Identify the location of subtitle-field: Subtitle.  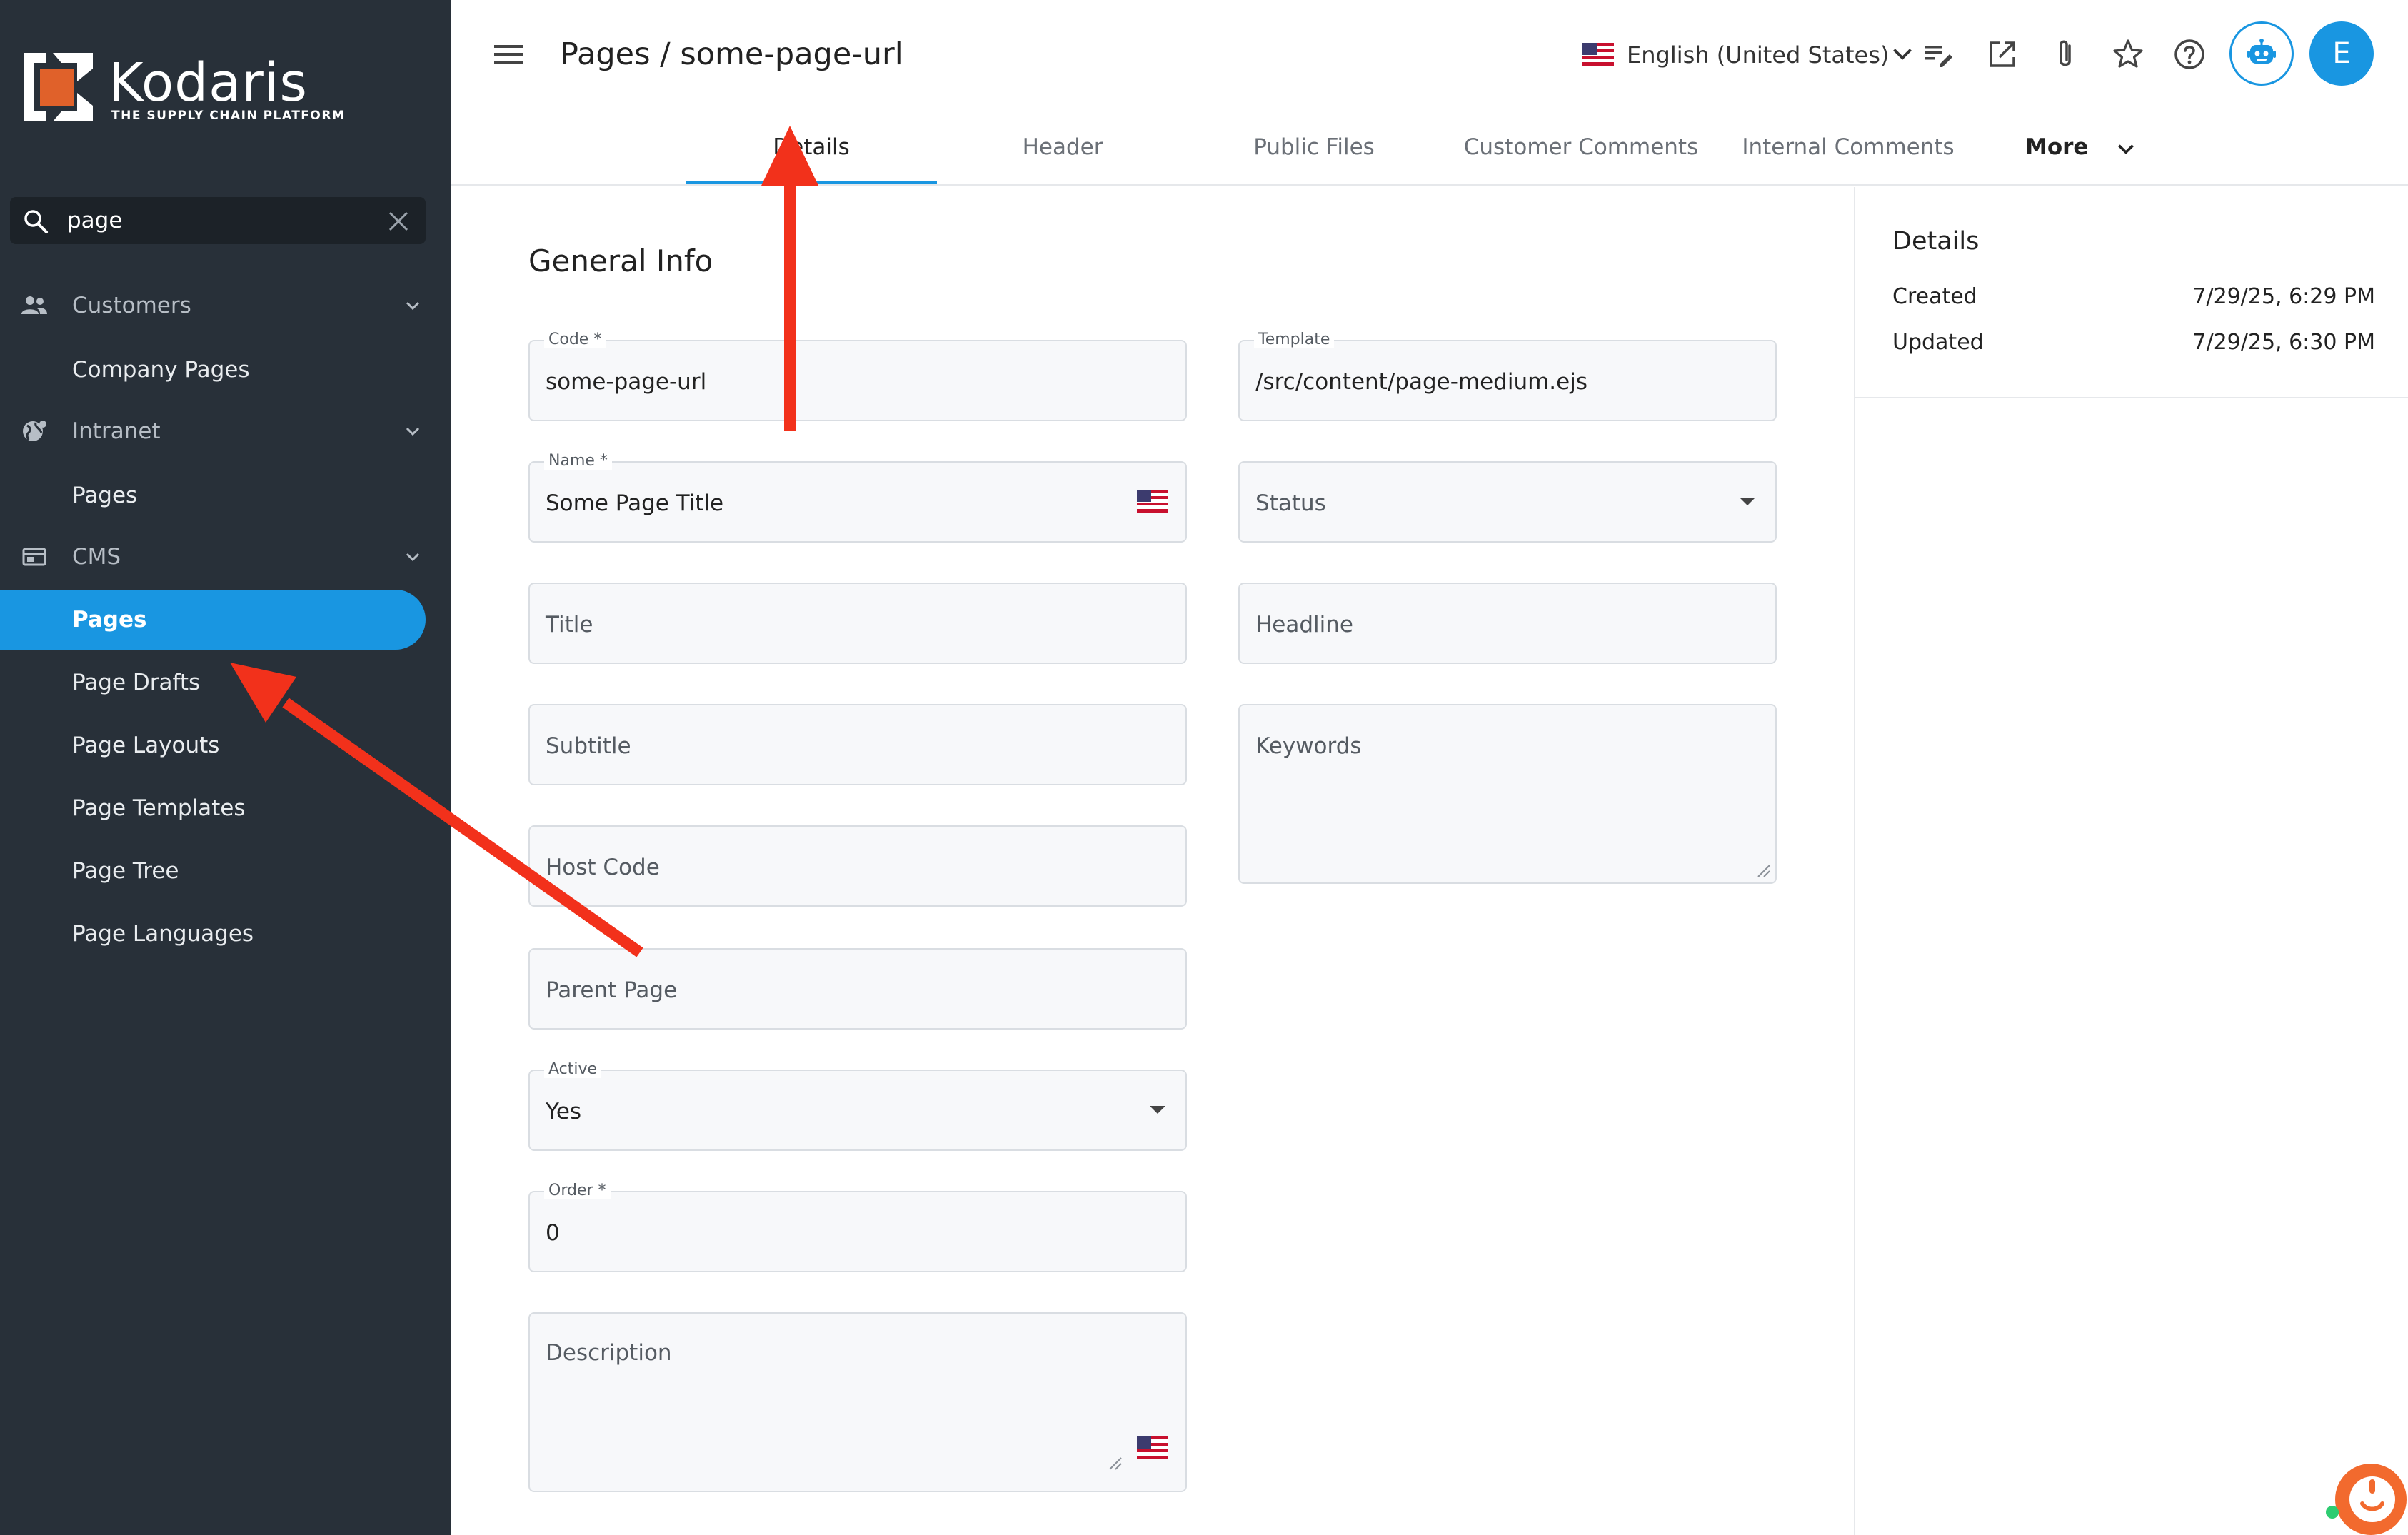
(858, 745).